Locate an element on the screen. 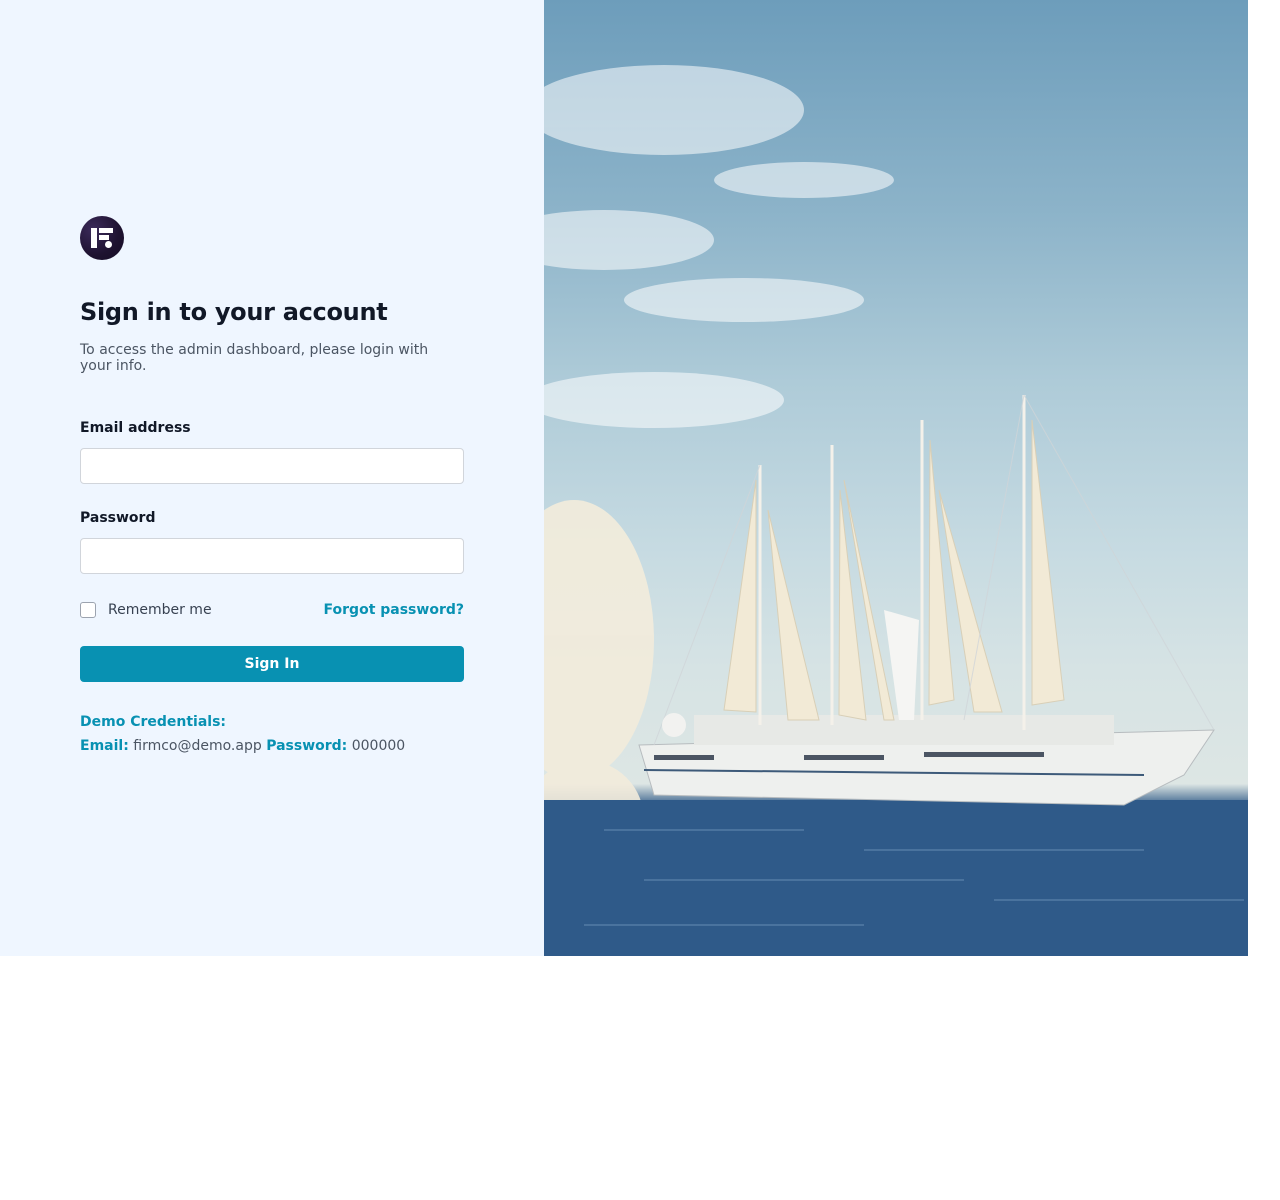 The width and height of the screenshot is (1280, 1200). remember-me-control: Remember me is located at coordinates (146, 610).